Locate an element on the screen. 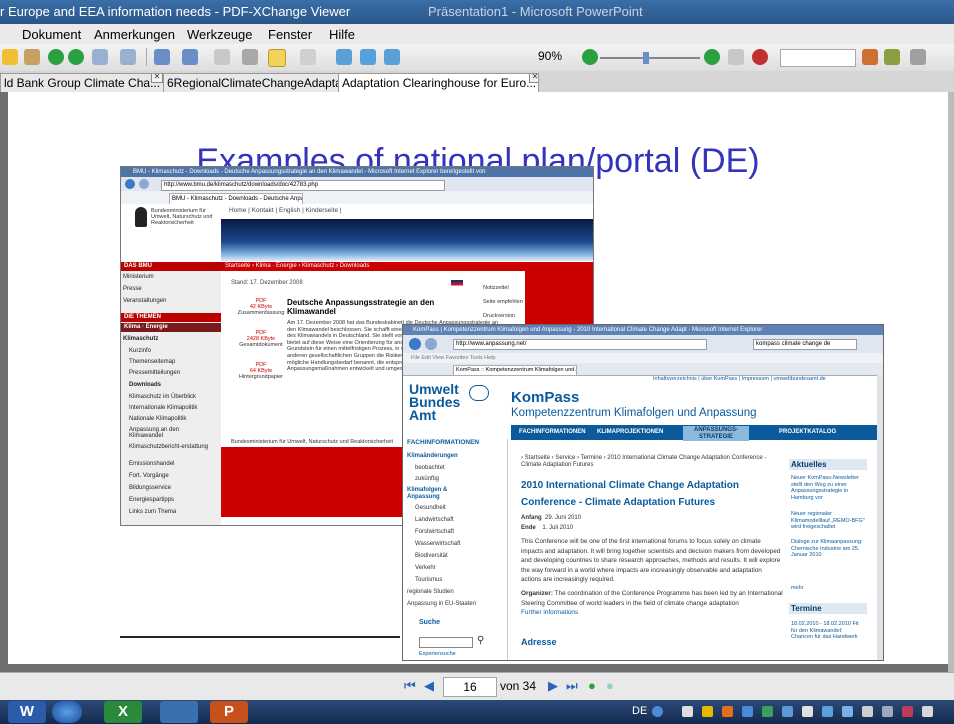  back-icon is located at coordinates (56, 57).